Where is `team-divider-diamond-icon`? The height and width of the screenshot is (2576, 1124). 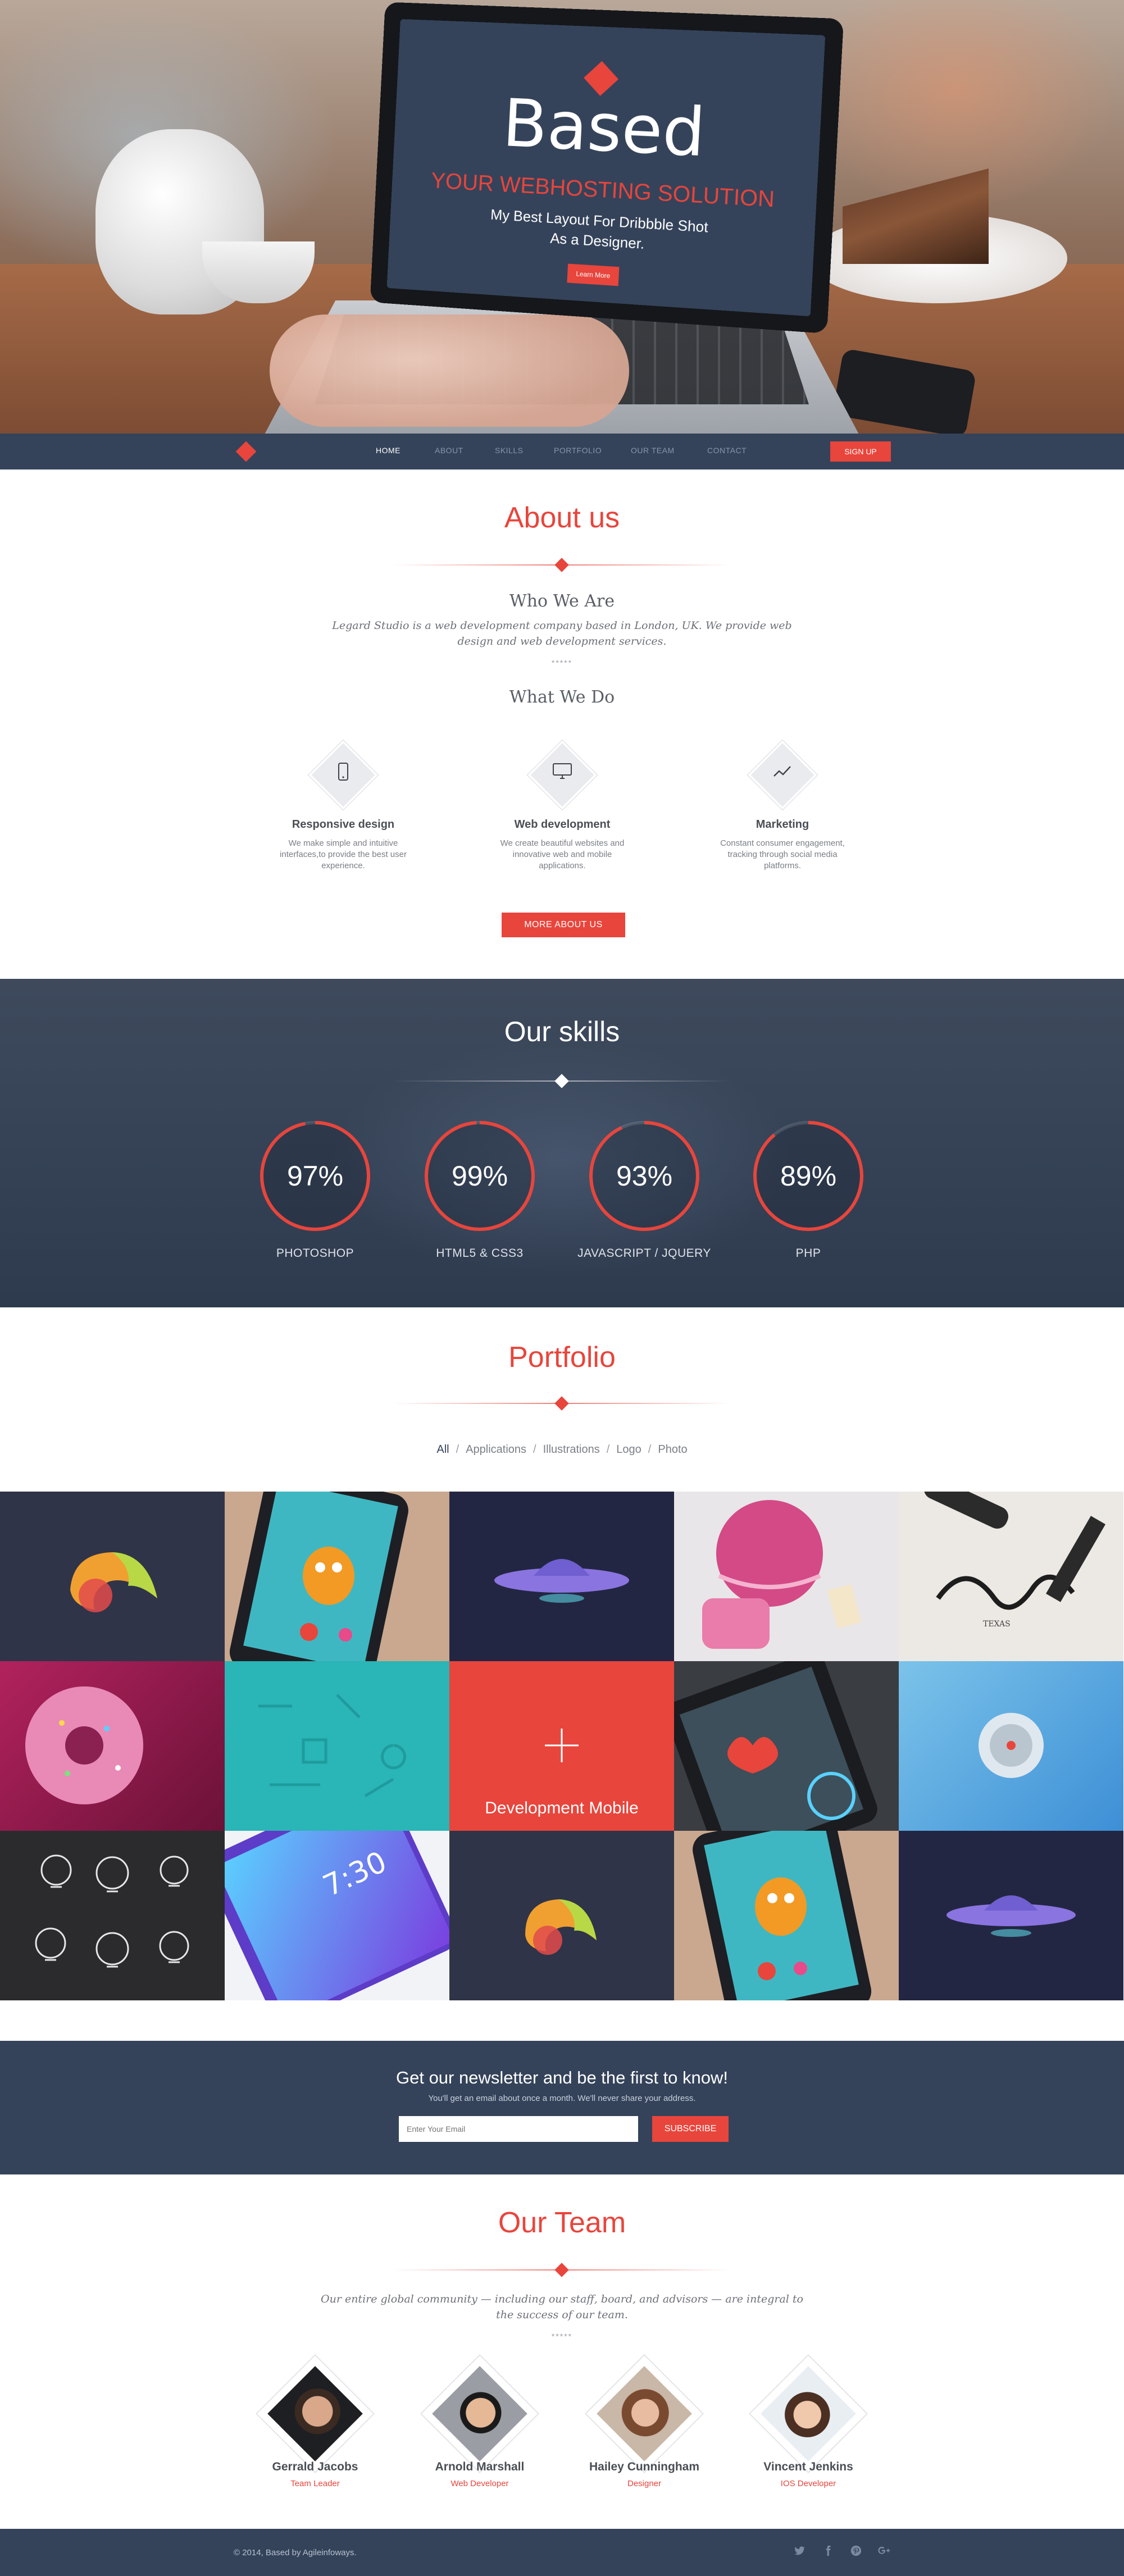 team-divider-diamond-icon is located at coordinates (561, 2270).